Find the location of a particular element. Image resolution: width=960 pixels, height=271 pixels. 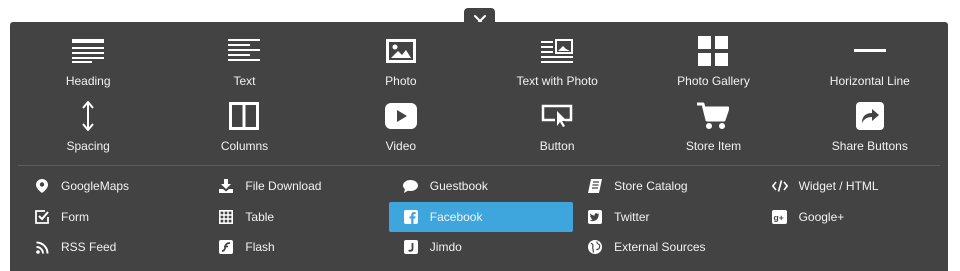

element-label: Text with Photo is located at coordinates (557, 81).